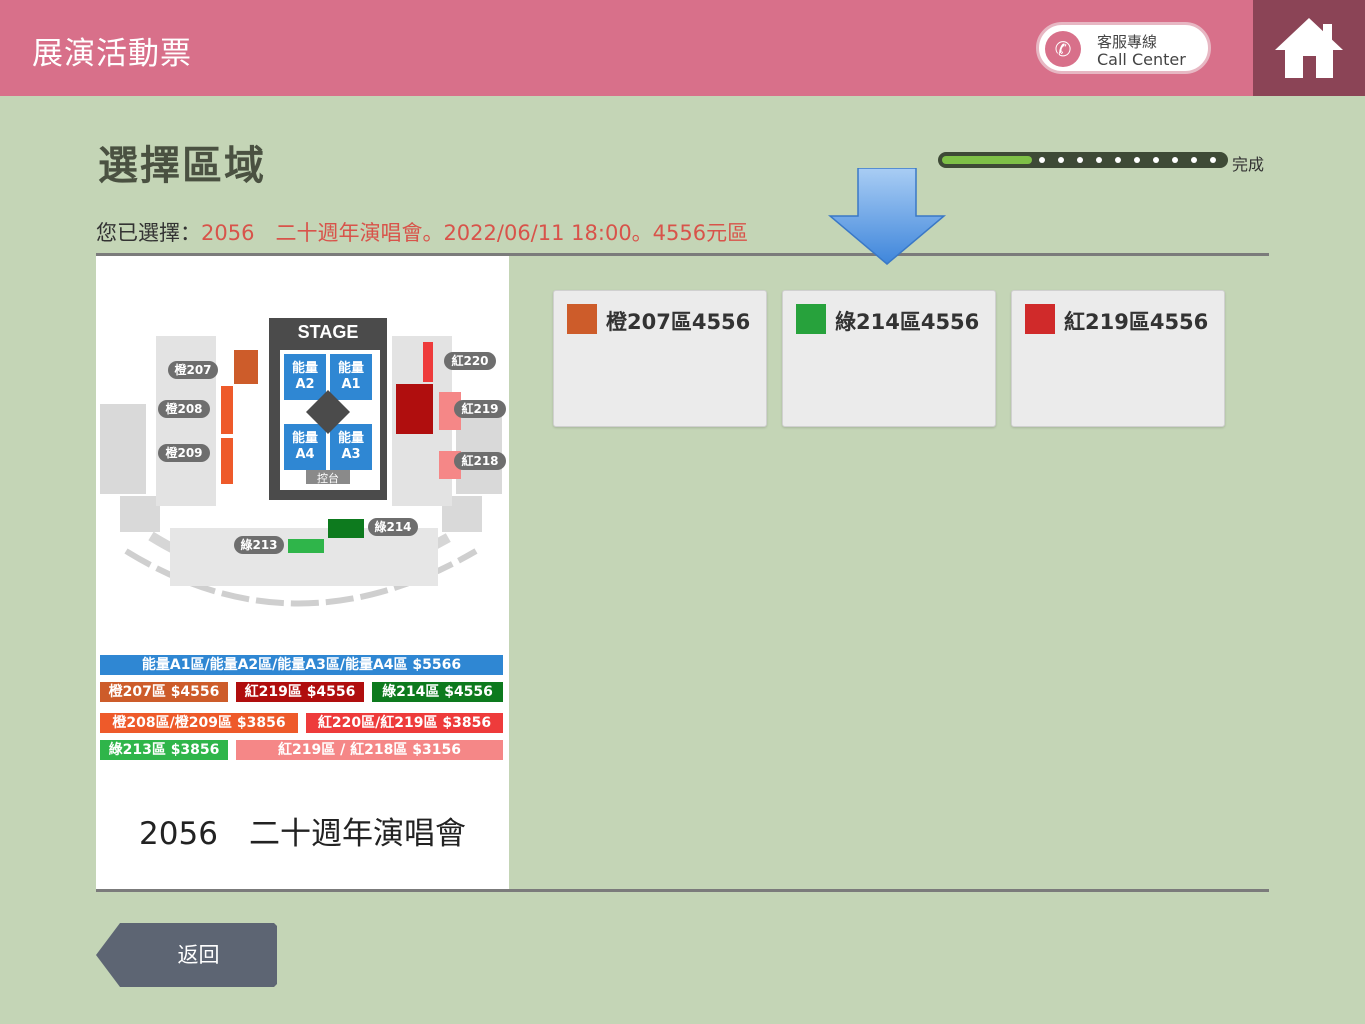 Image resolution: width=1365 pixels, height=1024 pixels. I want to click on tag-orange-207: 橙207, so click(192, 369).